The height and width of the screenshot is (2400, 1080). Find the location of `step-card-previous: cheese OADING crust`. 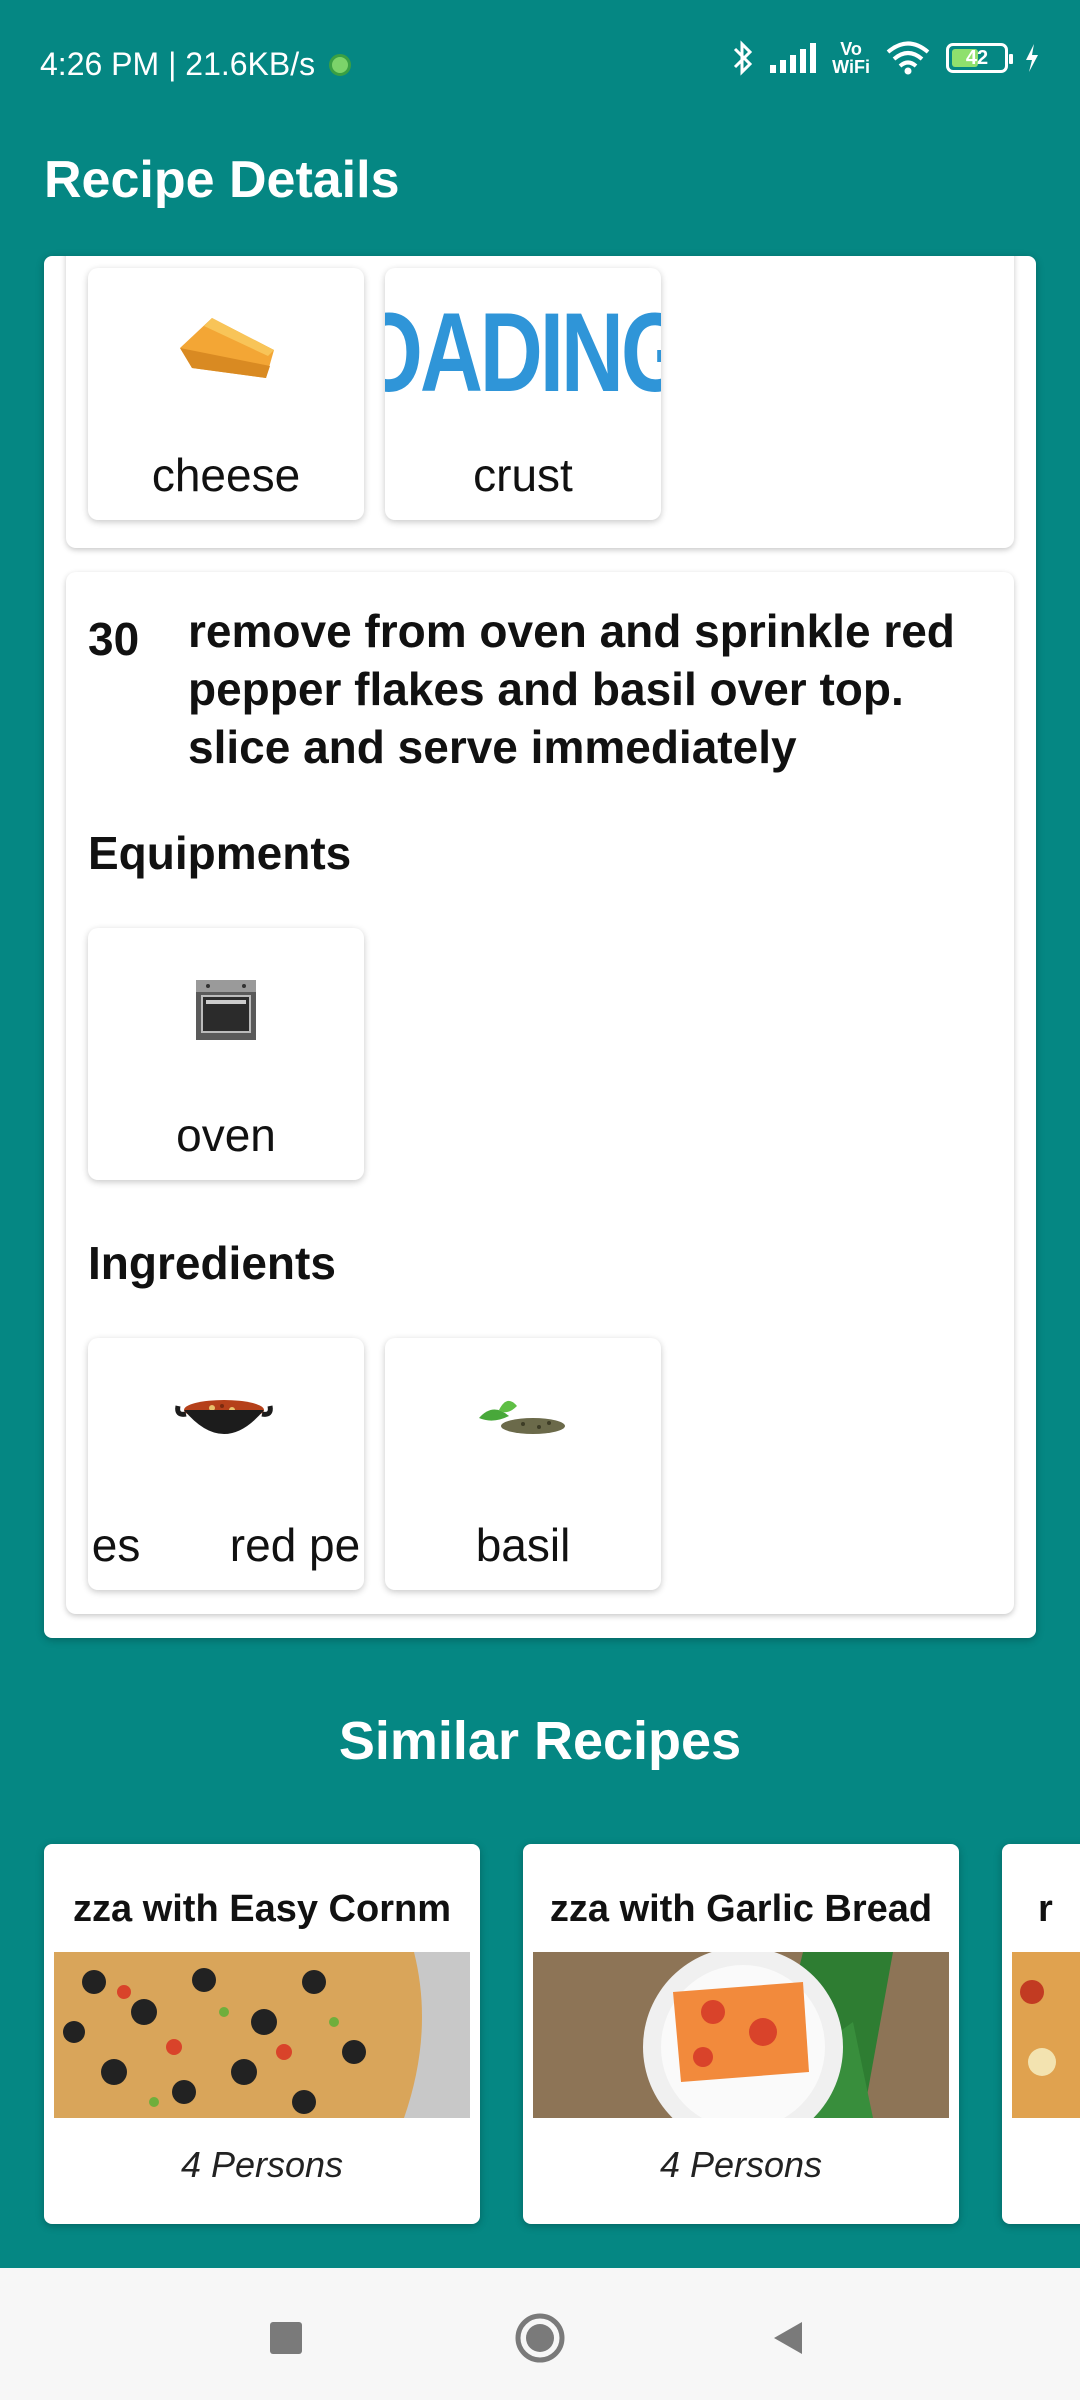

step-card-previous: cheese OADING crust is located at coordinates (540, 402).